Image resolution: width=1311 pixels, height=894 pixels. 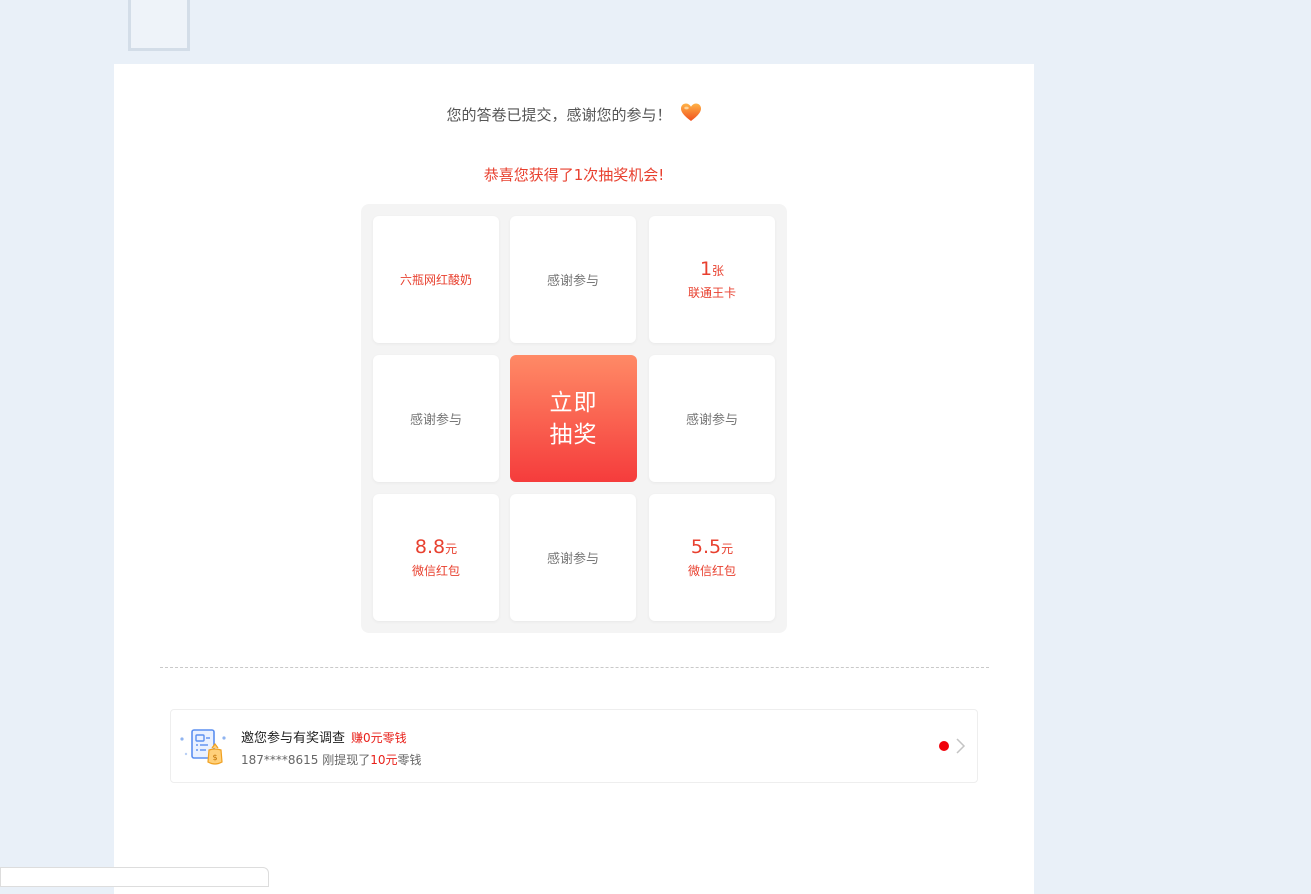 I want to click on prize-label: 六瓶网红酸奶, so click(x=435, y=280).